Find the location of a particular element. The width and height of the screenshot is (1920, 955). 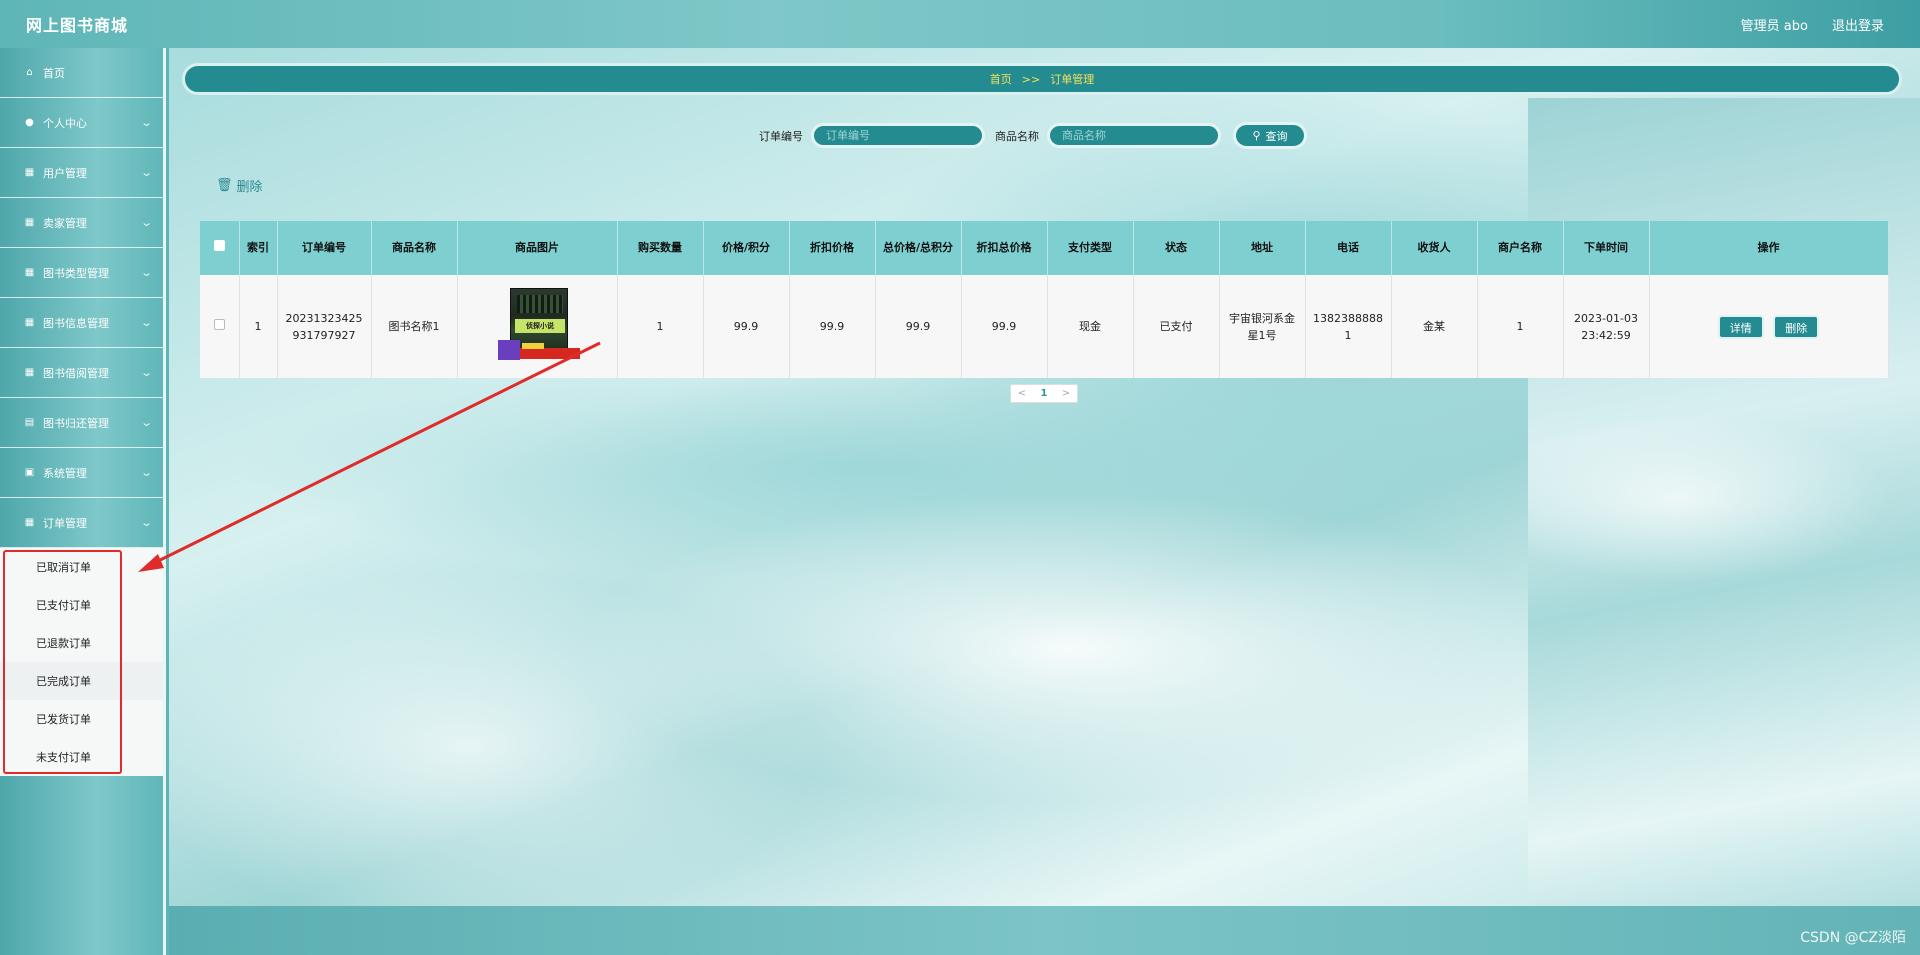

column-header: 操作 is located at coordinates (1769, 248).